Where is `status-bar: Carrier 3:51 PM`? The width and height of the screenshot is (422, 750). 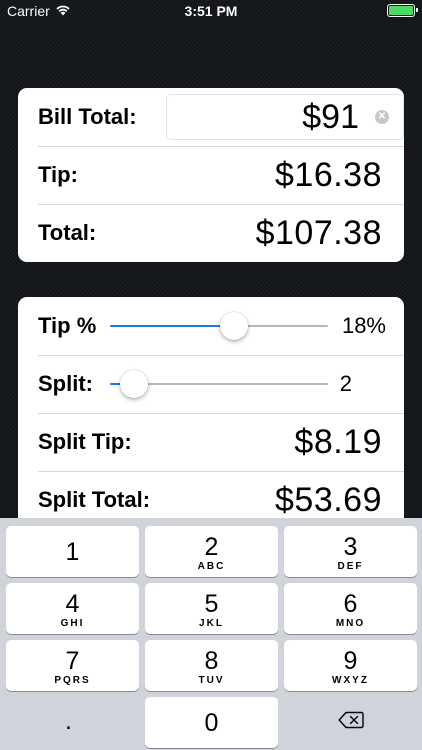
status-bar: Carrier 3:51 PM is located at coordinates (211, 12).